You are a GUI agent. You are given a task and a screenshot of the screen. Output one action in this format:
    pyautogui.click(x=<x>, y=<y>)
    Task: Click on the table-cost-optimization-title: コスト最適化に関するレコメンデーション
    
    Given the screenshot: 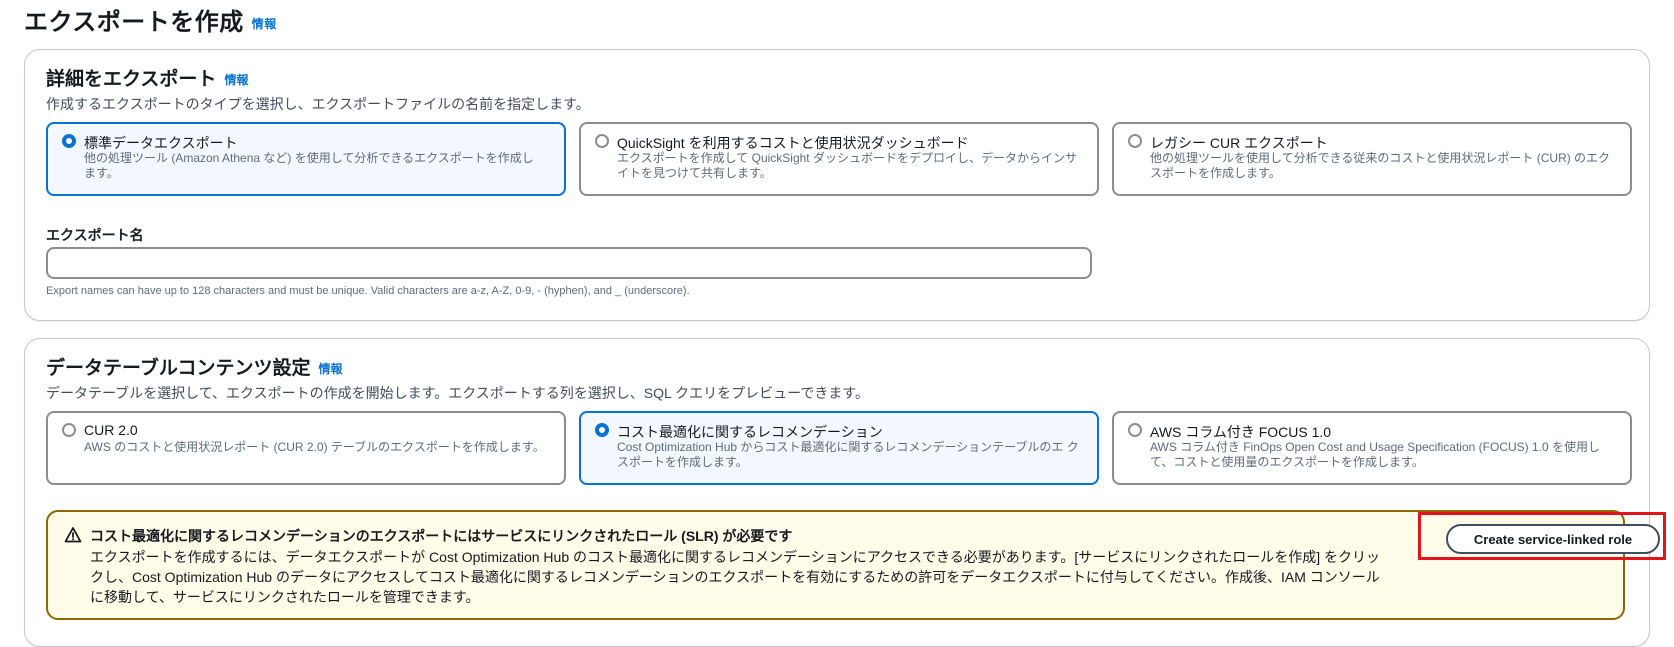 What is the action you would take?
    pyautogui.click(x=750, y=432)
    